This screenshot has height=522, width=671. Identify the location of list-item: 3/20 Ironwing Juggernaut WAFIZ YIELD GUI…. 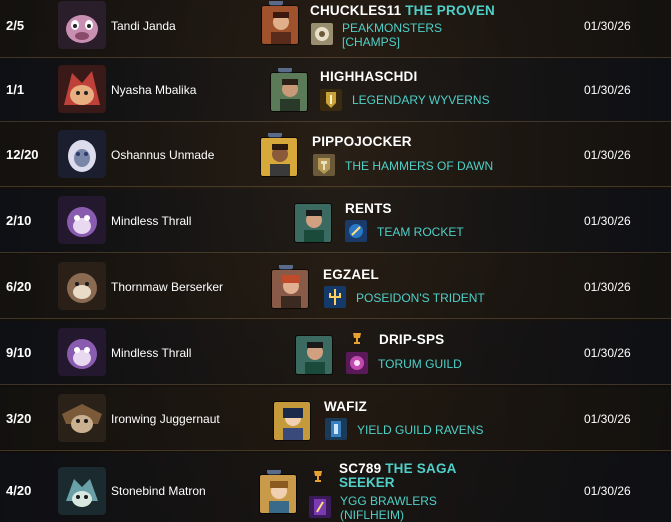
(335, 419).